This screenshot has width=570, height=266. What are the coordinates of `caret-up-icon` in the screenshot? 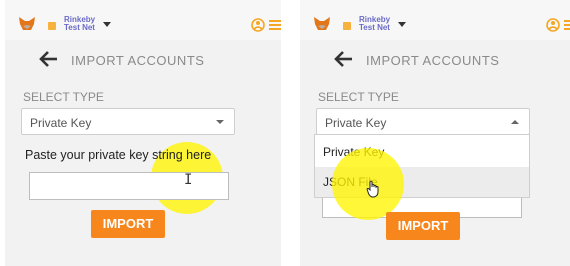 It's located at (515, 122).